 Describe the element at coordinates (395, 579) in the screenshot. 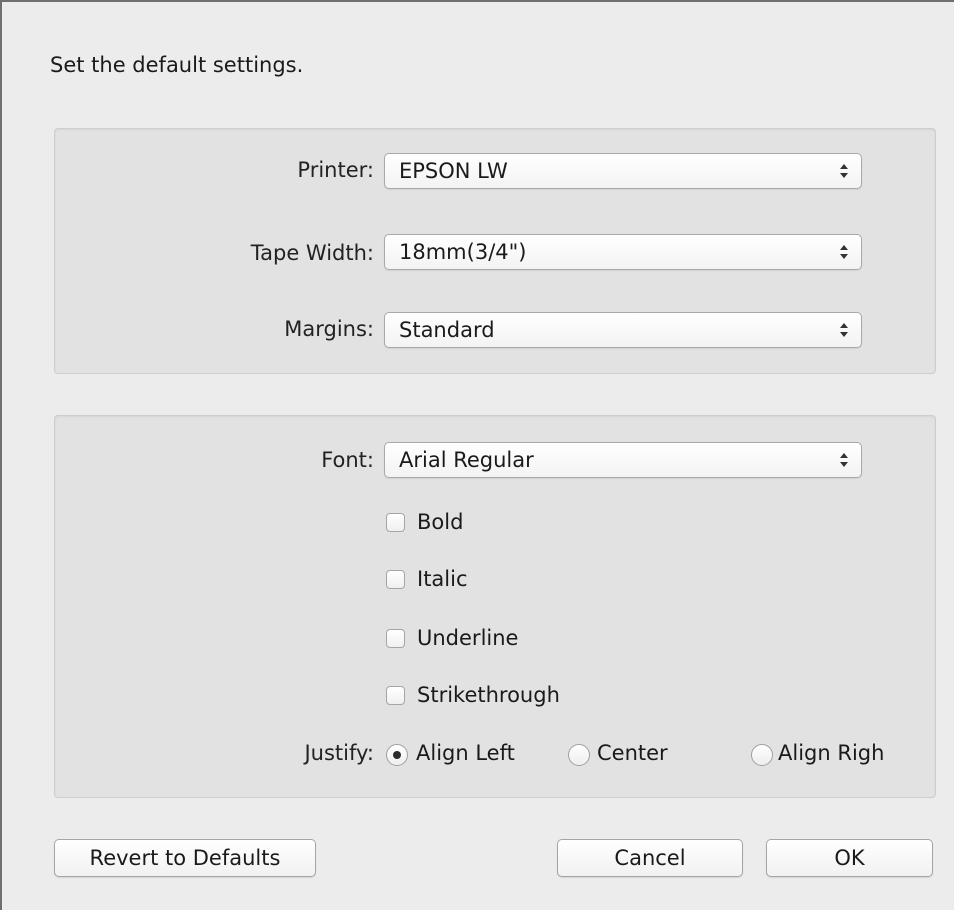

I see `italic-checkbox` at that location.